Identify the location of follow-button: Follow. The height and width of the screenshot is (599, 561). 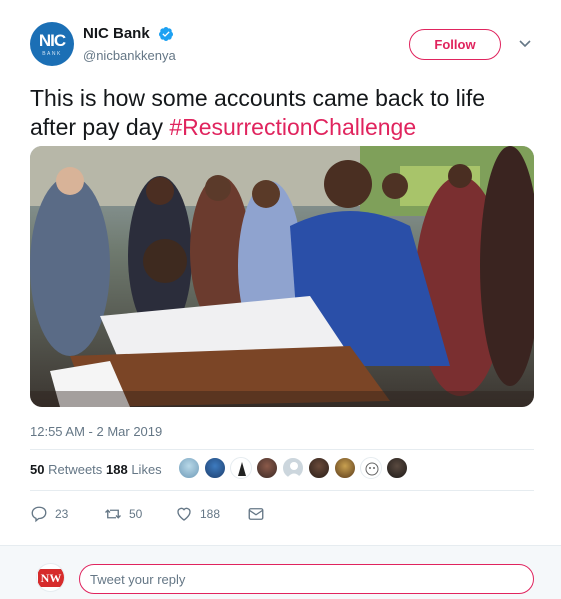
(455, 44).